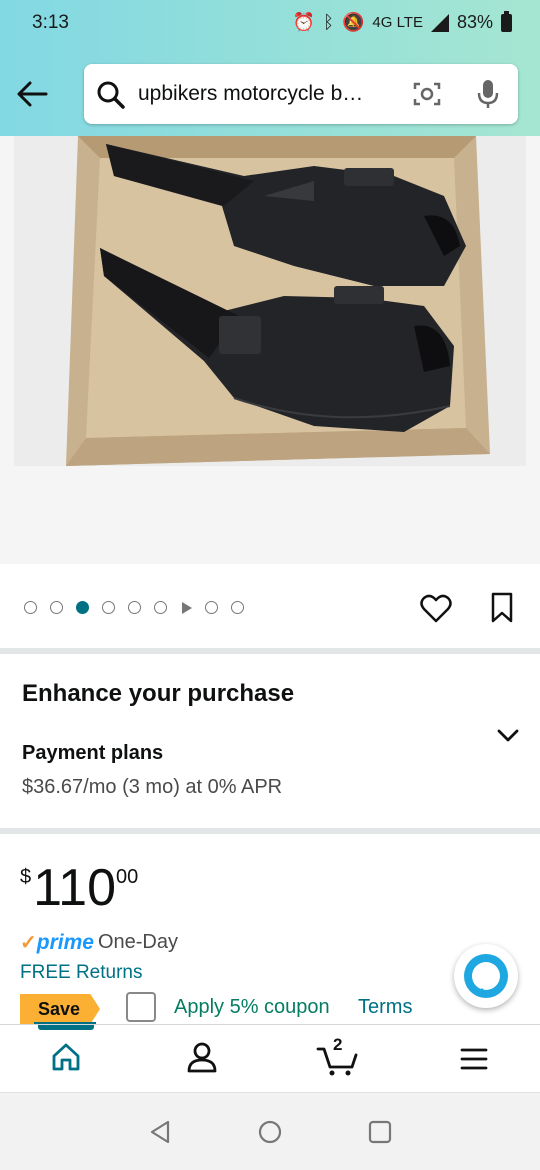  I want to click on image-pagination-dots, so click(134, 607).